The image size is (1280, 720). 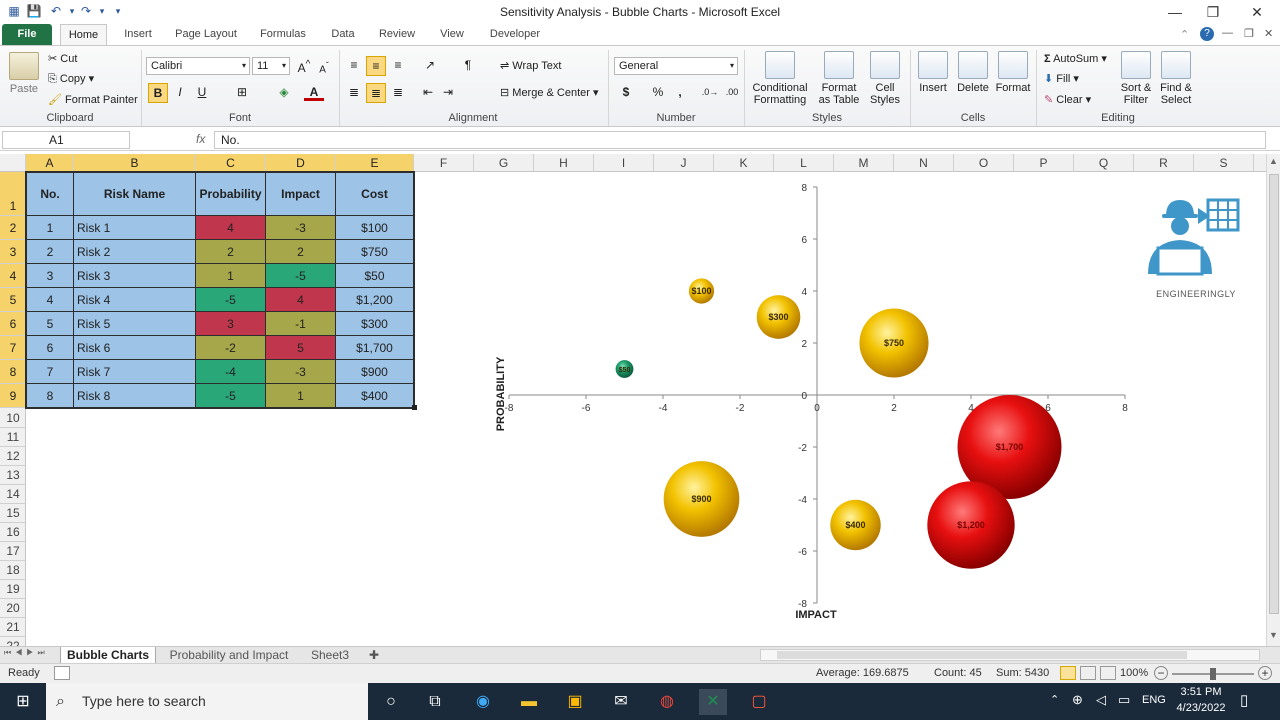 I want to click on battery-icon: ▭, so click(x=1124, y=700).